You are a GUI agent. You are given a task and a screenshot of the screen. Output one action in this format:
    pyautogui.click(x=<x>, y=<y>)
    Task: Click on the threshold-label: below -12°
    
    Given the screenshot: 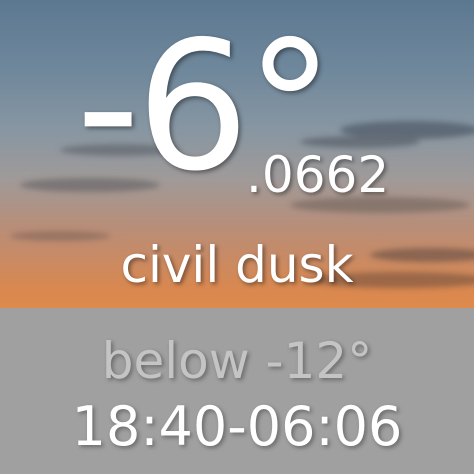 What is the action you would take?
    pyautogui.click(x=237, y=361)
    